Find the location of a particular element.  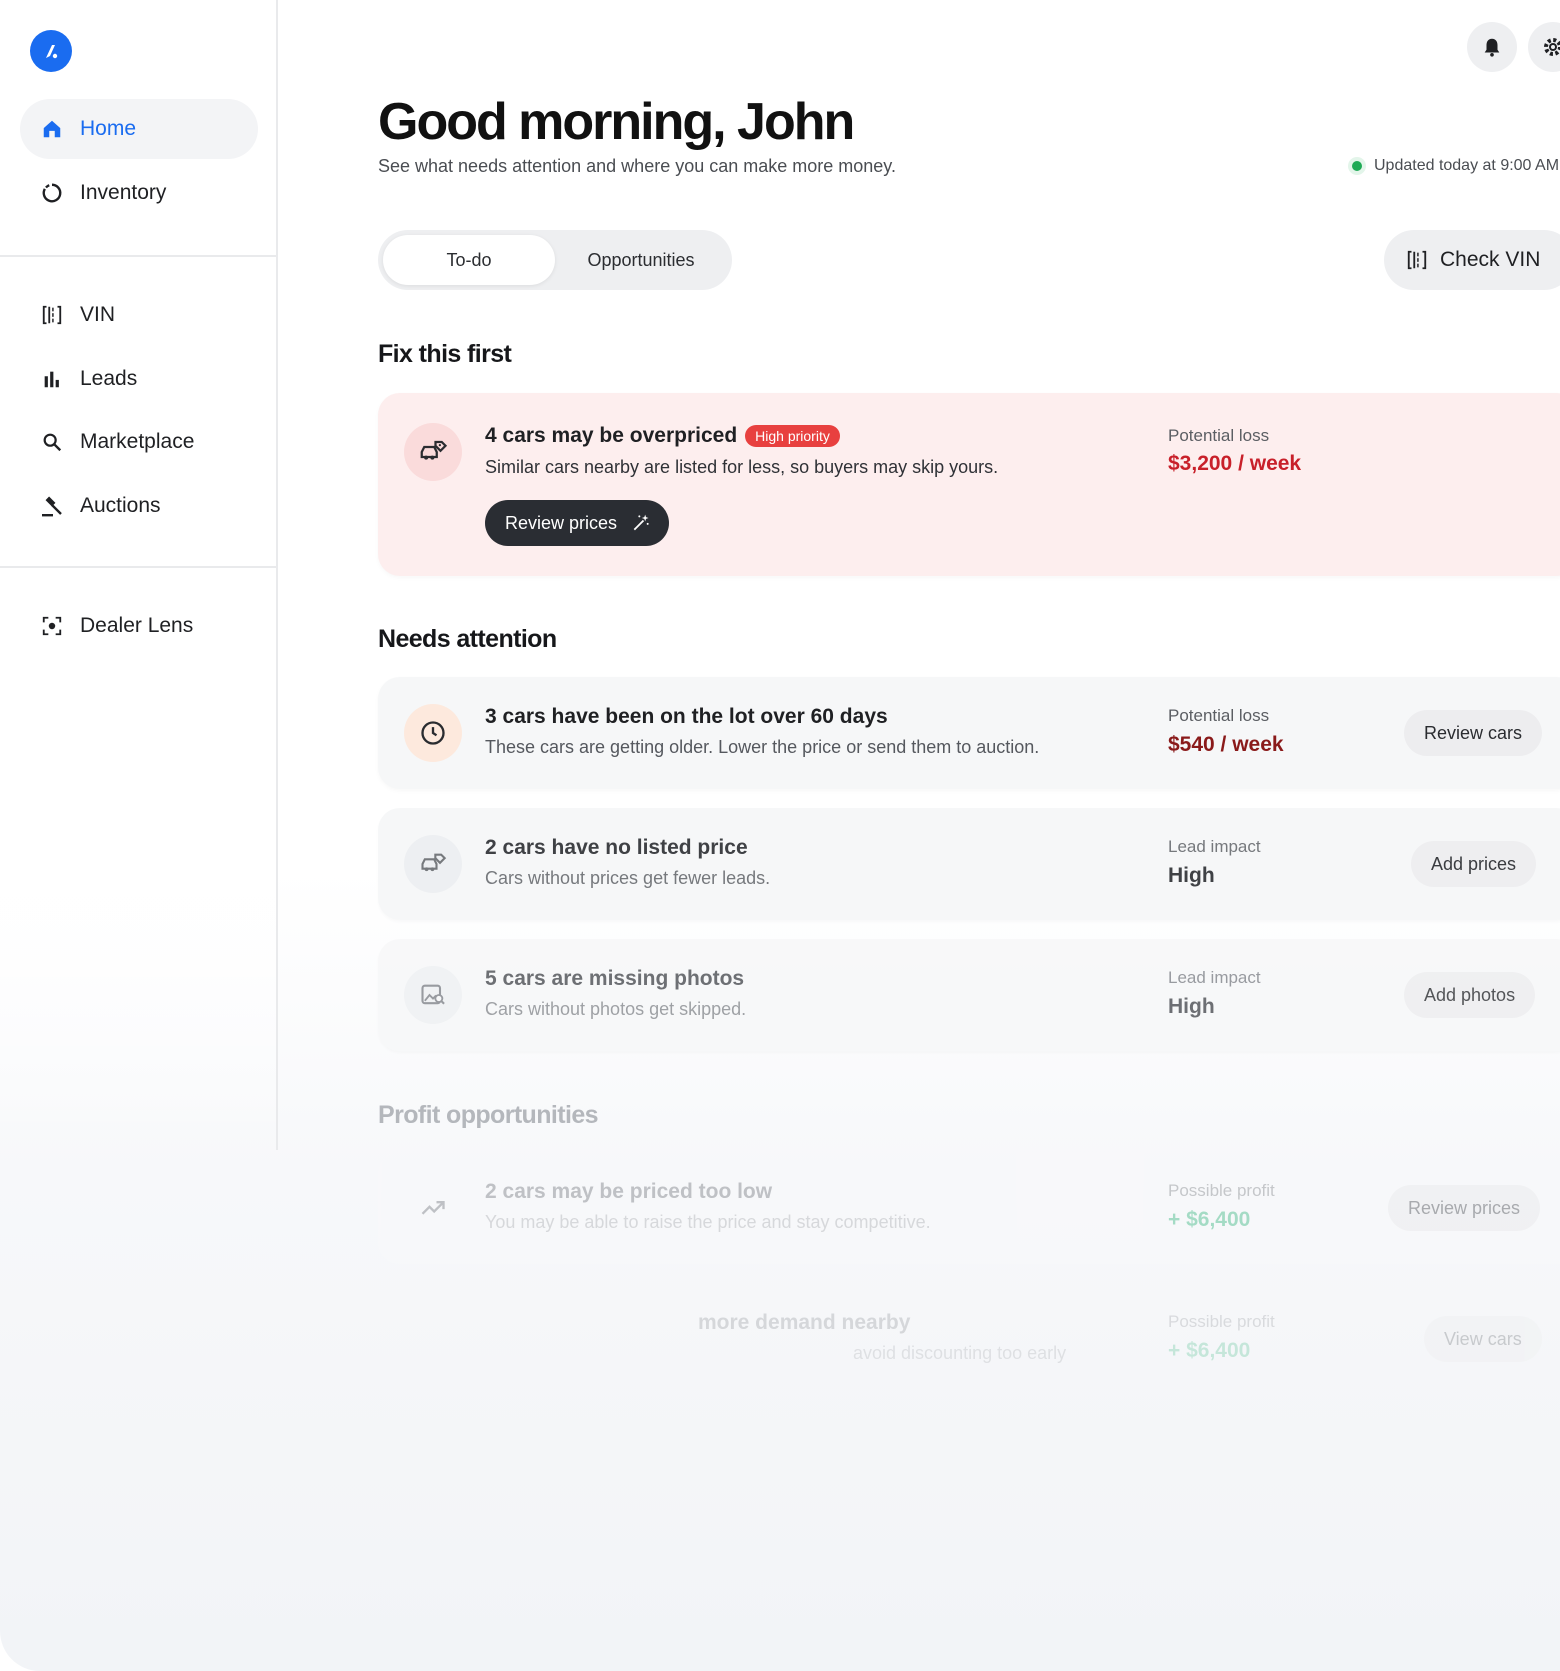

status-dot-icon is located at coordinates (1357, 166).